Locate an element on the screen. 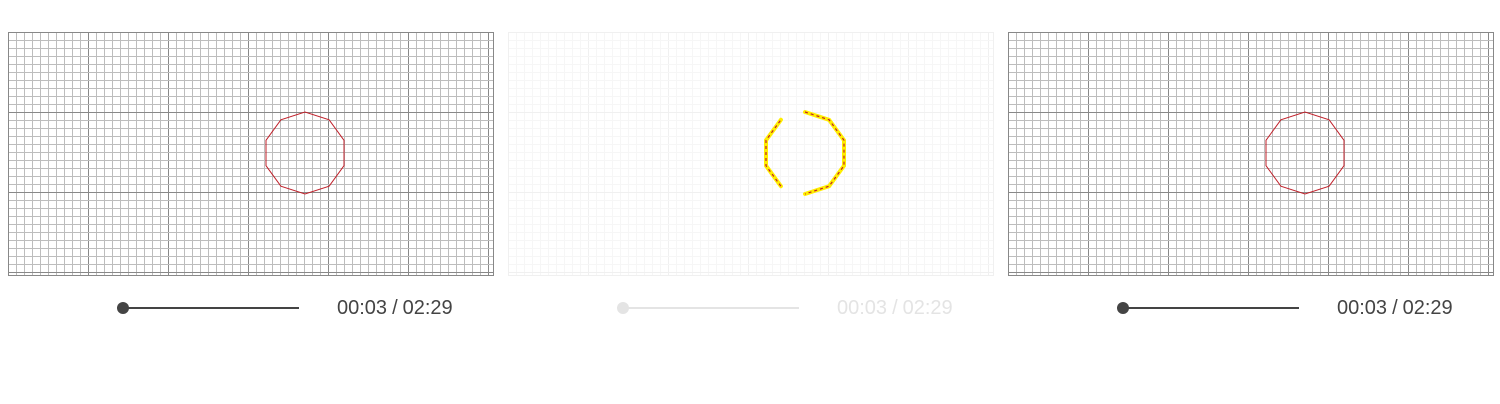 Image resolution: width=1500 pixels, height=404 pixels. playback-controls-left: 00:03/02:29 is located at coordinates (251, 308).